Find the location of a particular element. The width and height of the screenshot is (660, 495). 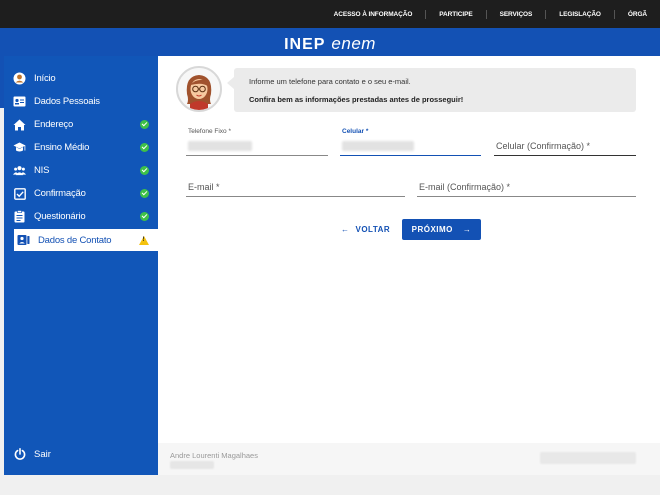

id-card-icon is located at coordinates (19, 101).